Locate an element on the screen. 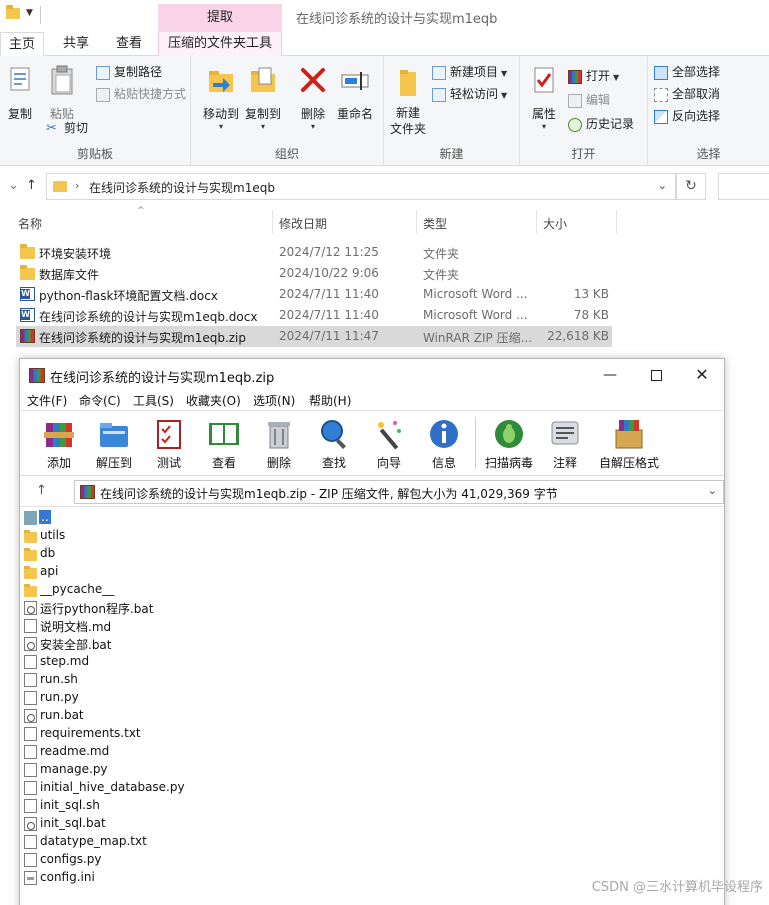  extract-context-tab: 提取 is located at coordinates (220, 18).